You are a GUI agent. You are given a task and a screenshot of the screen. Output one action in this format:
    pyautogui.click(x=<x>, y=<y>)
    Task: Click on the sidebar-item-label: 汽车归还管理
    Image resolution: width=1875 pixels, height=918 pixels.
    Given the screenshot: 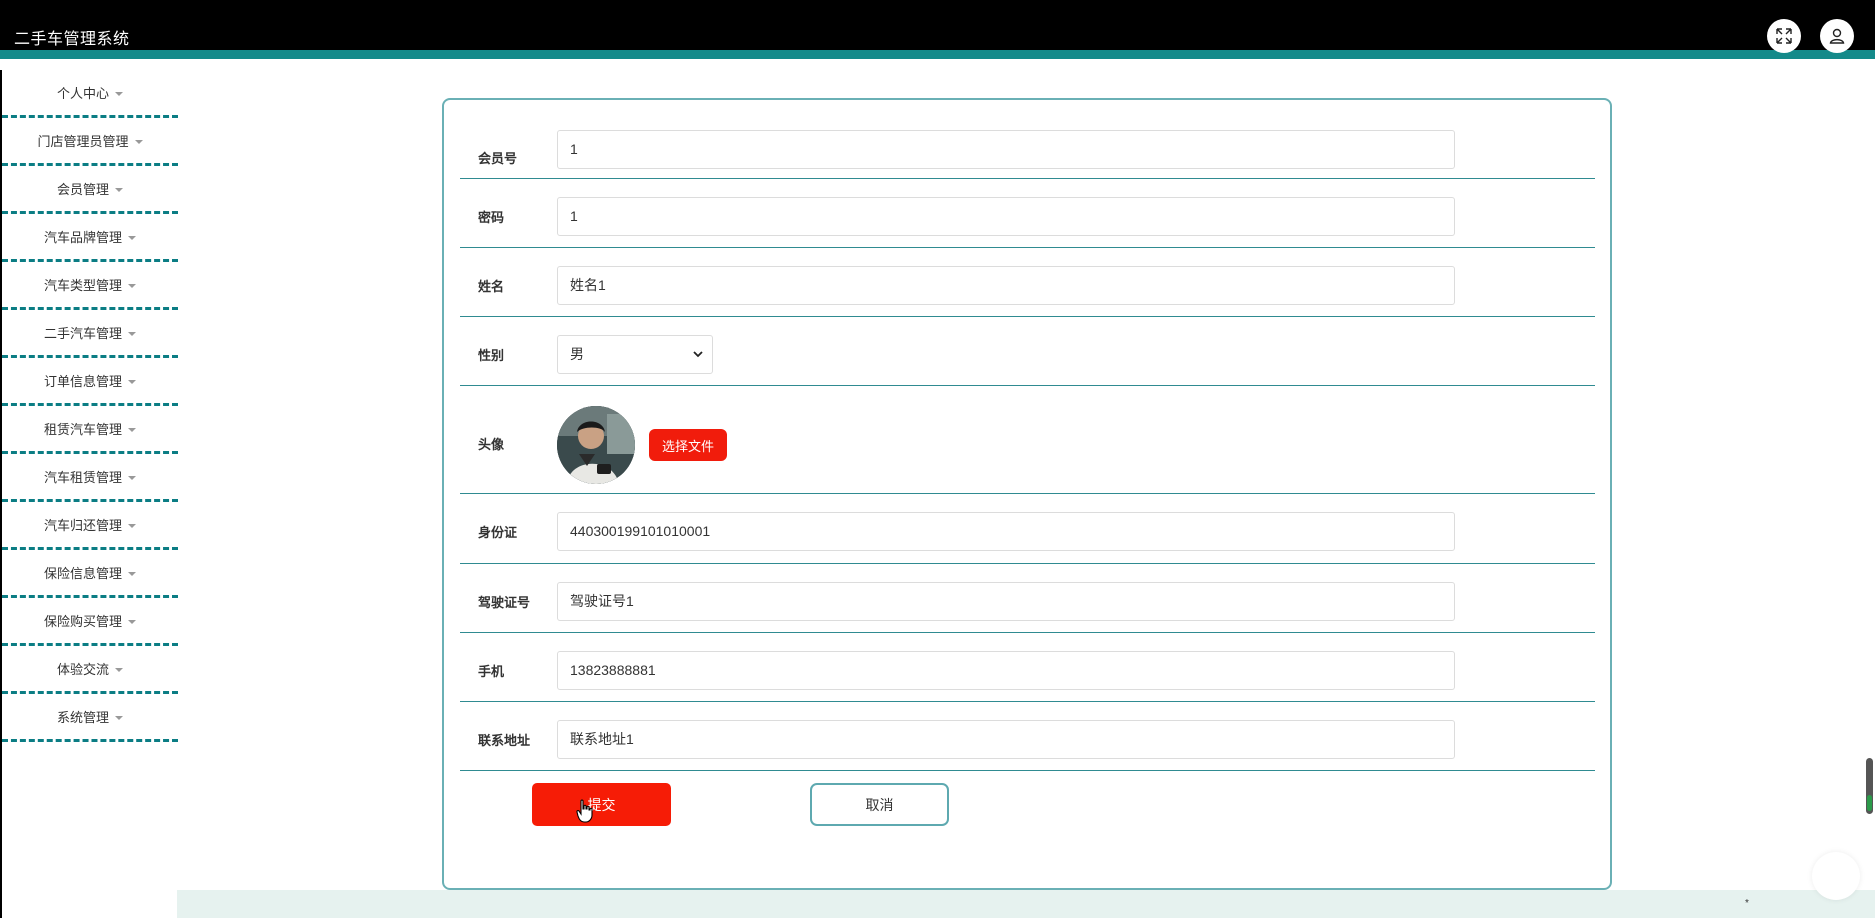 What is the action you would take?
    pyautogui.click(x=82, y=525)
    